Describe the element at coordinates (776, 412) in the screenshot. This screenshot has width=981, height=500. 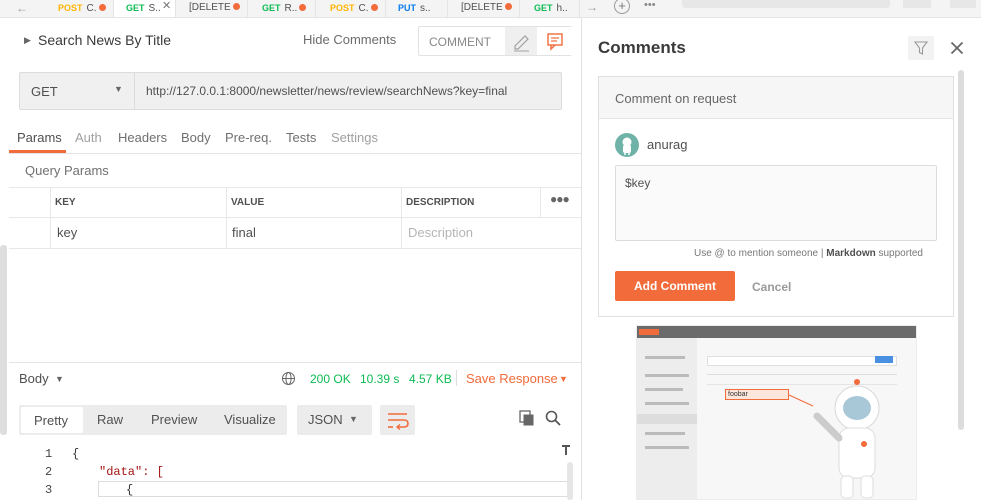
I see `comments-illustration: foobar` at that location.